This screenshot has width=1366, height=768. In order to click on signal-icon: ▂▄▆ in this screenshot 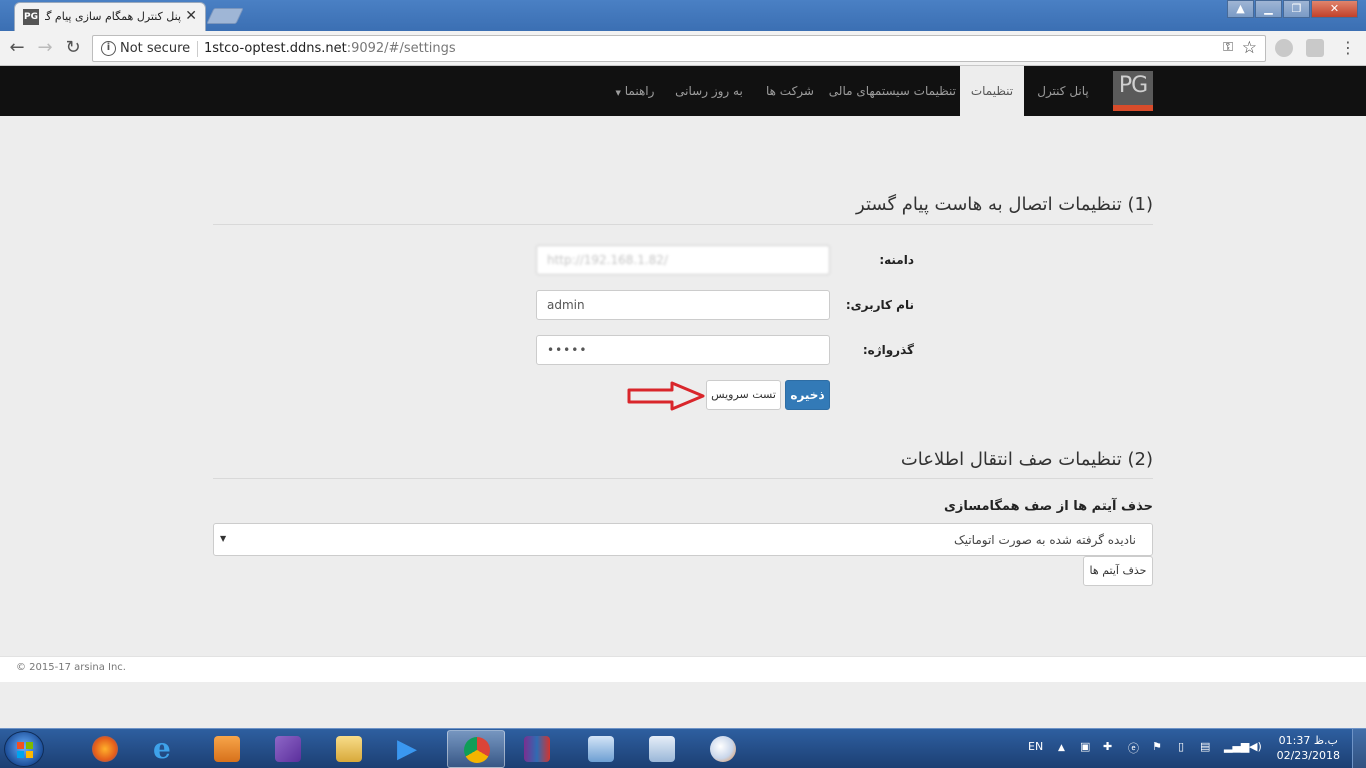, I will do `click(1236, 746)`.